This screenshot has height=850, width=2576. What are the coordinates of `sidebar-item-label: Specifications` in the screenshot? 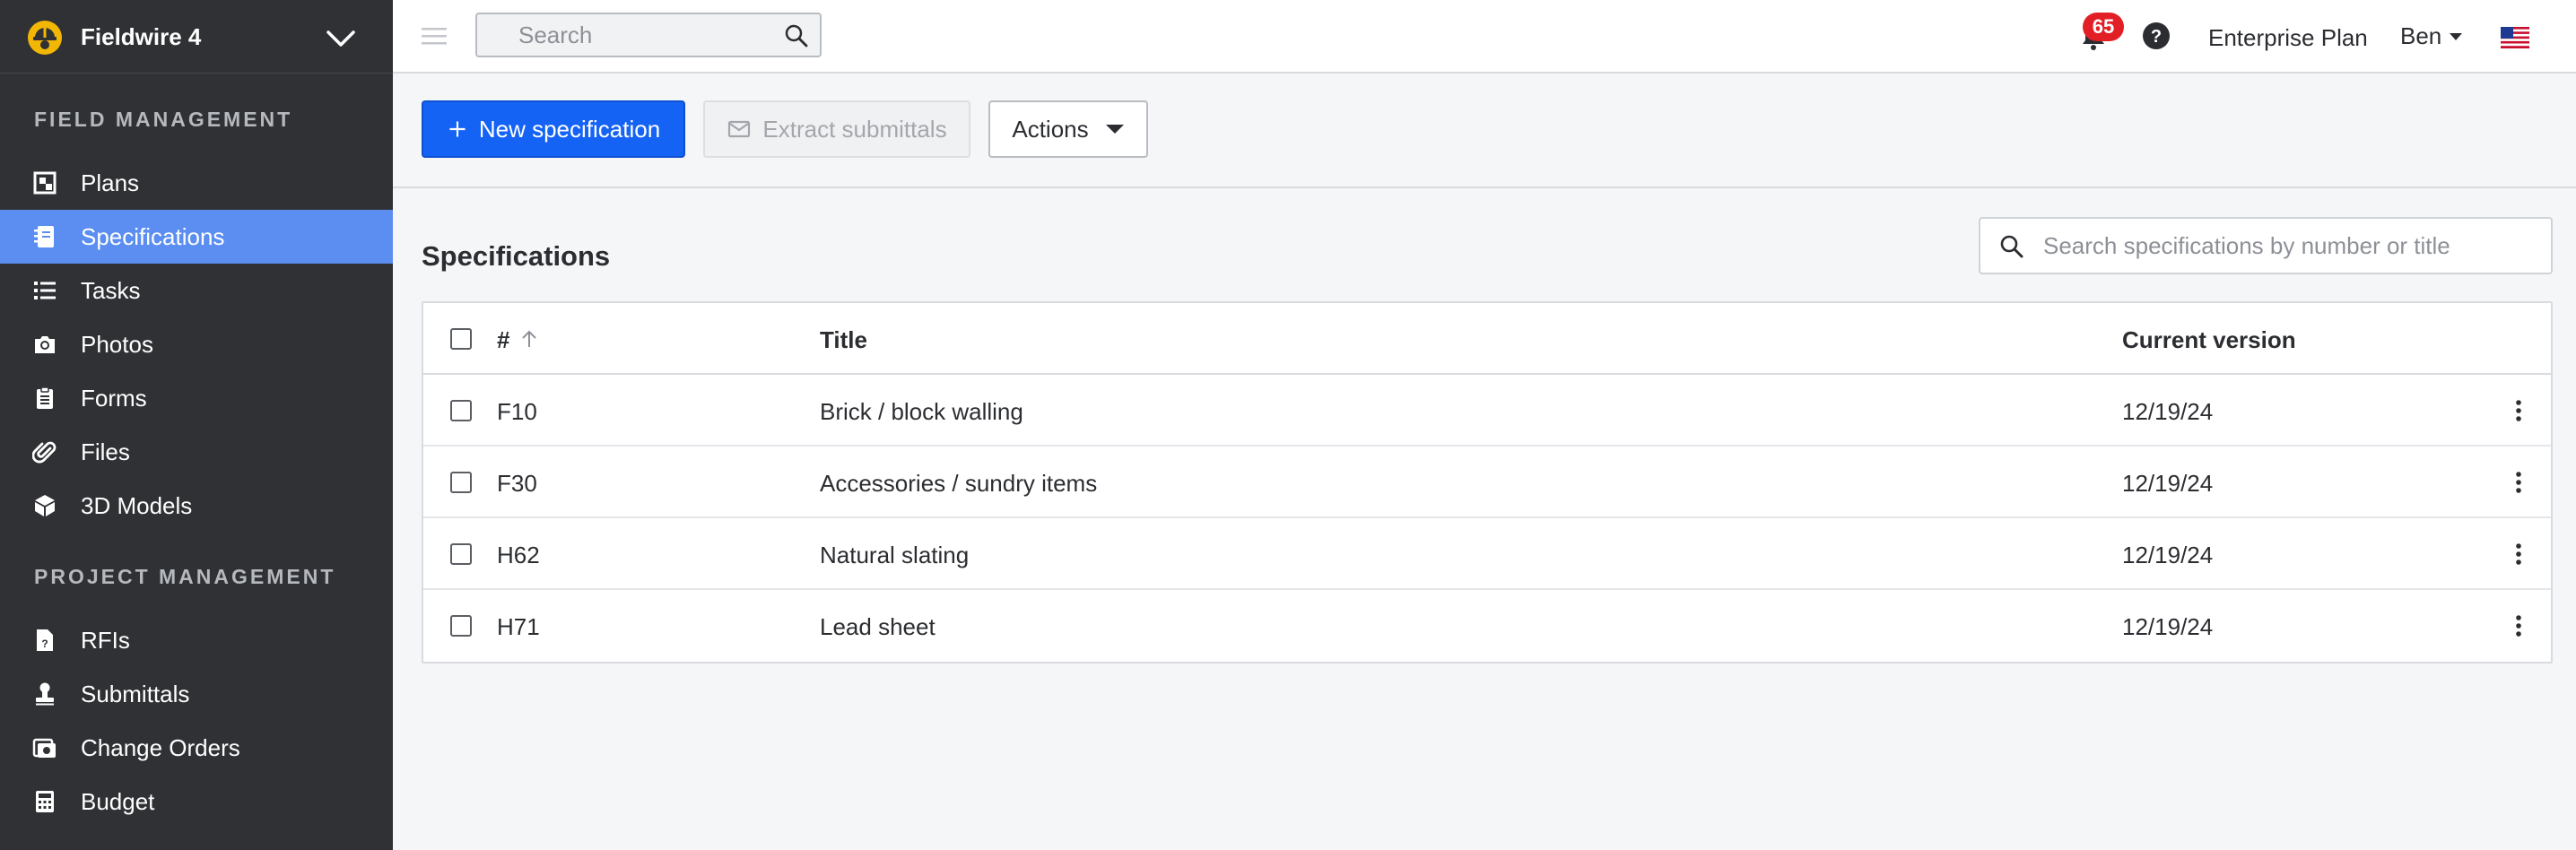 It's located at (153, 236).